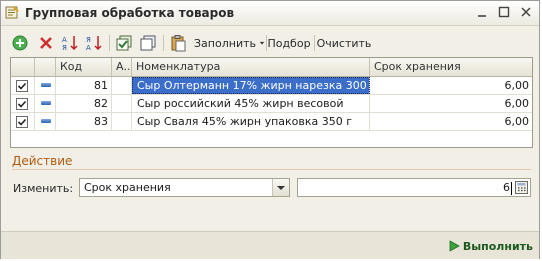 Image resolution: width=542 pixels, height=261 pixels. Describe the element at coordinates (511, 188) in the screenshot. I see `text-cursor` at that location.